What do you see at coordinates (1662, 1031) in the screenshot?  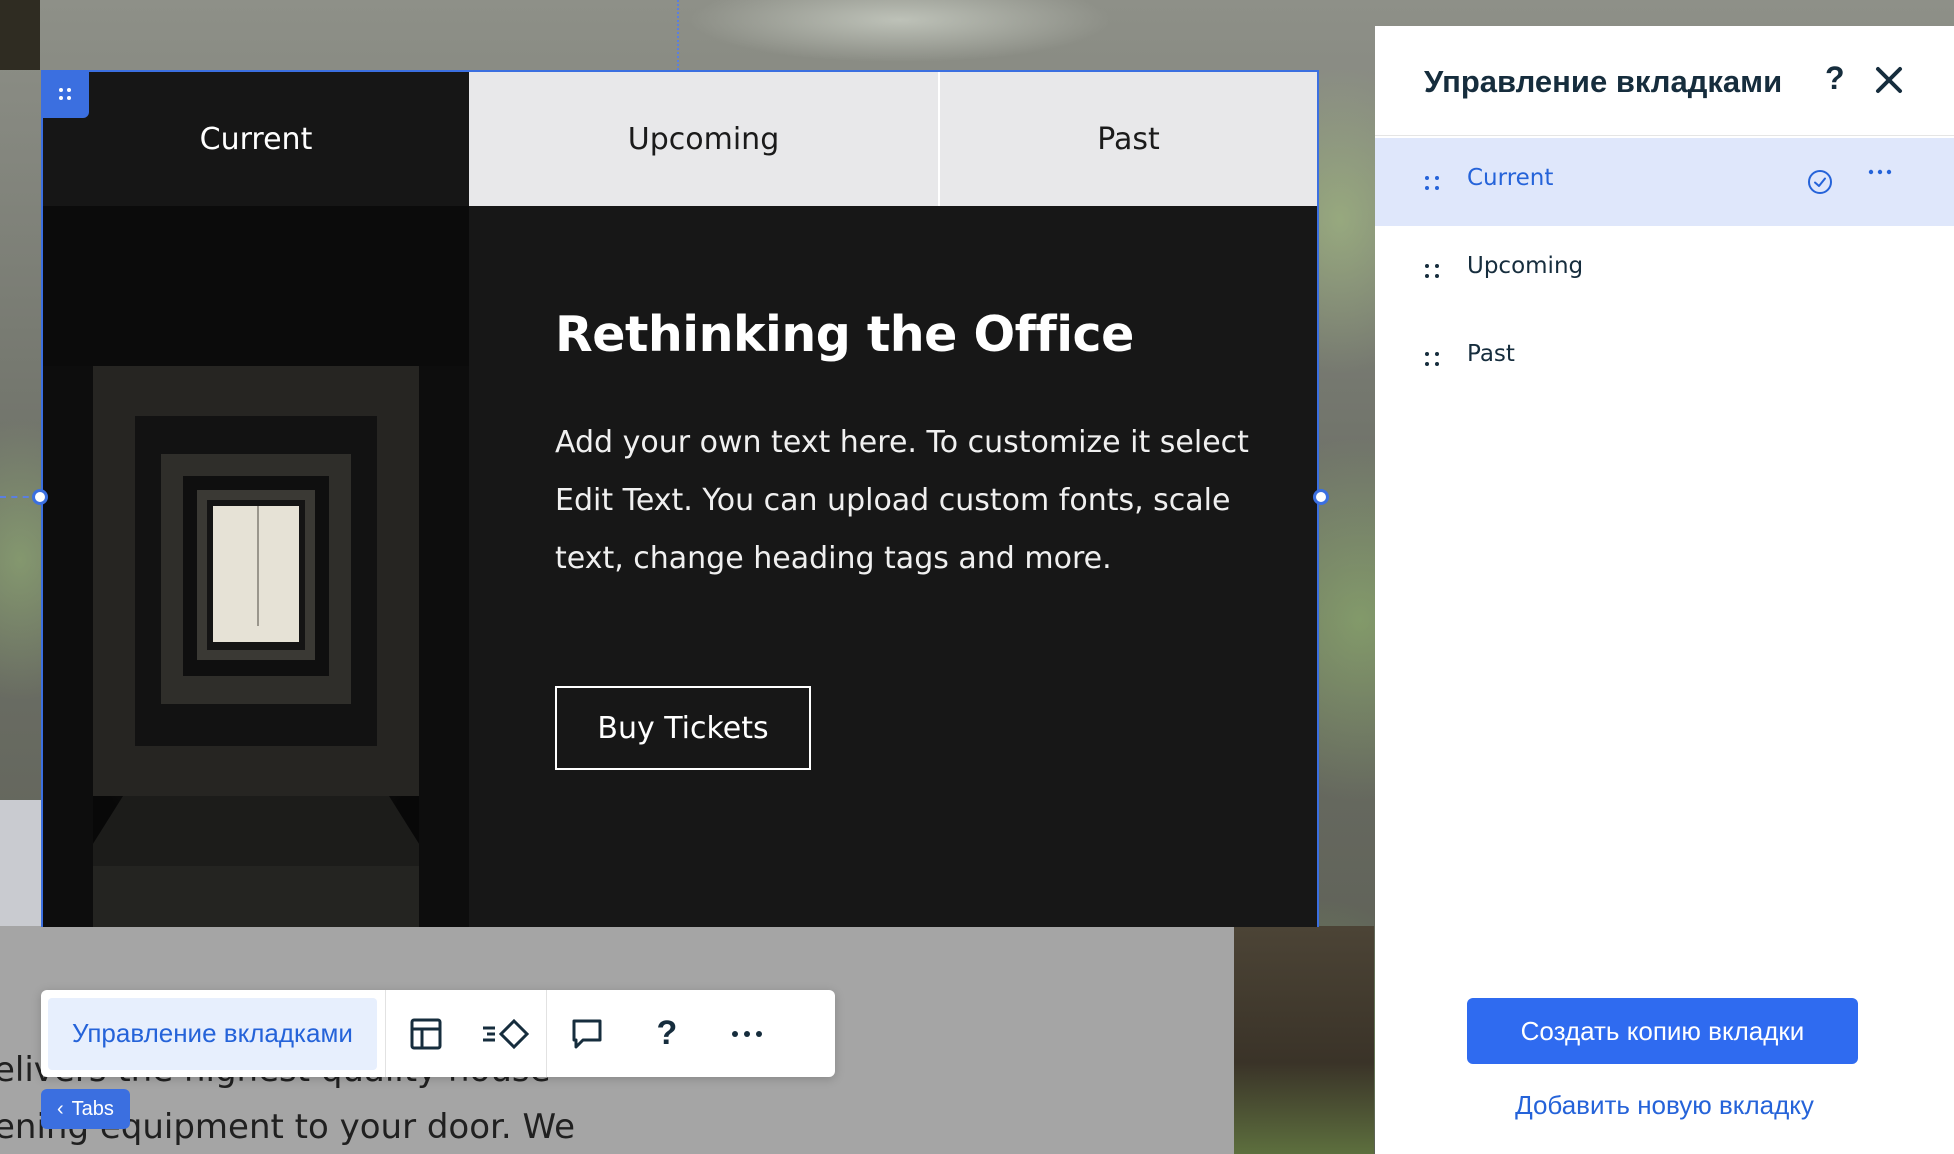 I see `duplicate-tab-button: Создать копию вкладки` at bounding box center [1662, 1031].